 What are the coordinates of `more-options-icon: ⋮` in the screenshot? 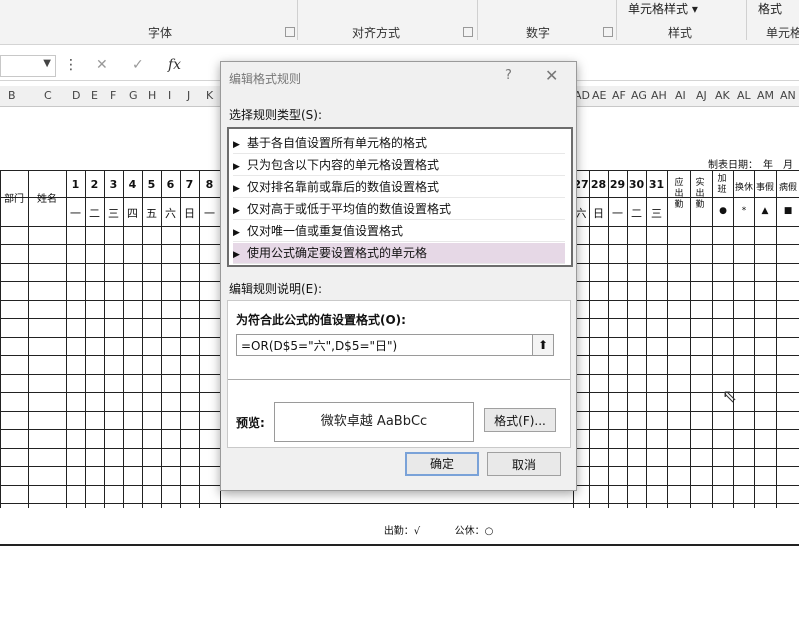 It's located at (71, 65).